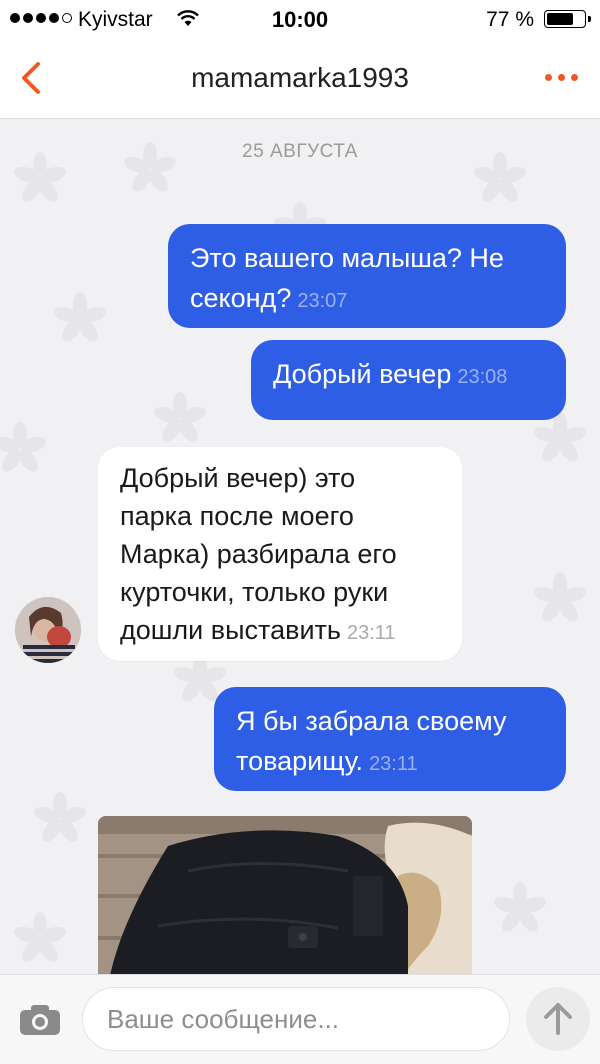  I want to click on message-text: Марка) разбирала его, so click(258, 554).